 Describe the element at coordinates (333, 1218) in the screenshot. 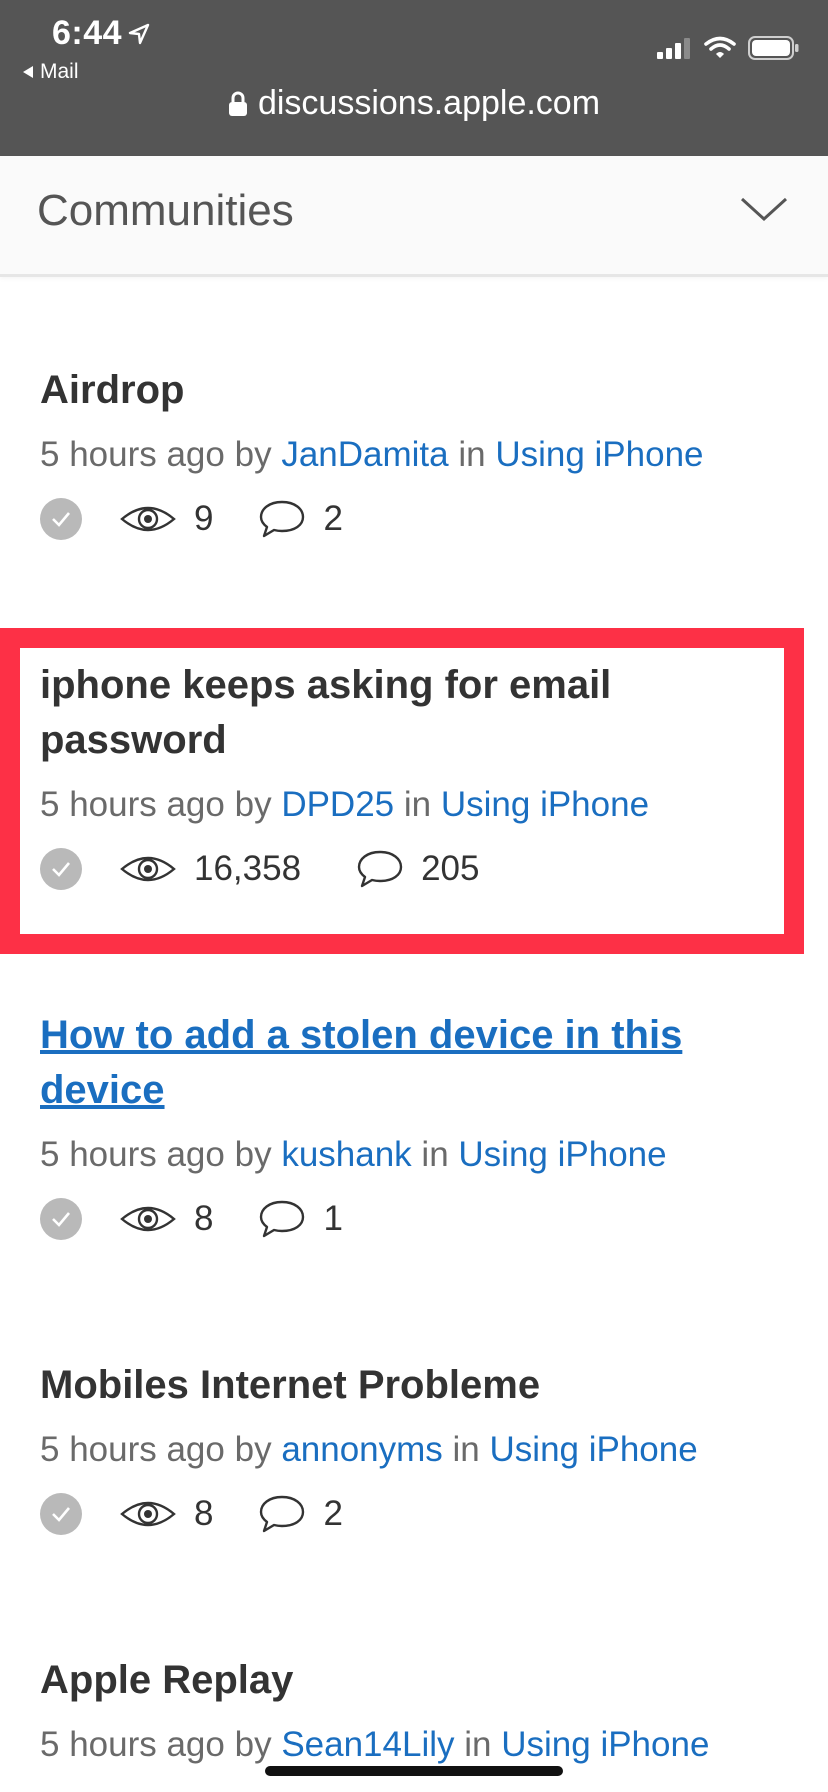

I see `replies-value: 1` at that location.